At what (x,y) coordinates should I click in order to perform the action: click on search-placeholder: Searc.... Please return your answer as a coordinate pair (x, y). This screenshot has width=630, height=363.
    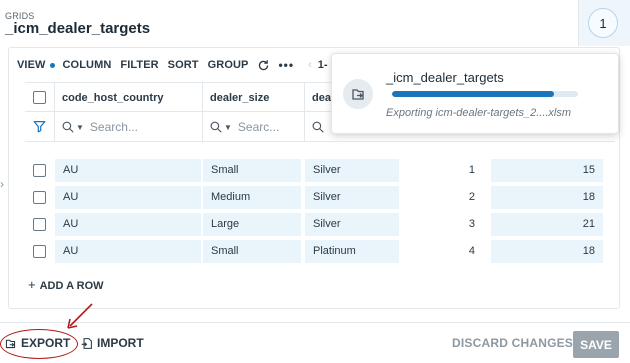
    Looking at the image, I should click on (258, 127).